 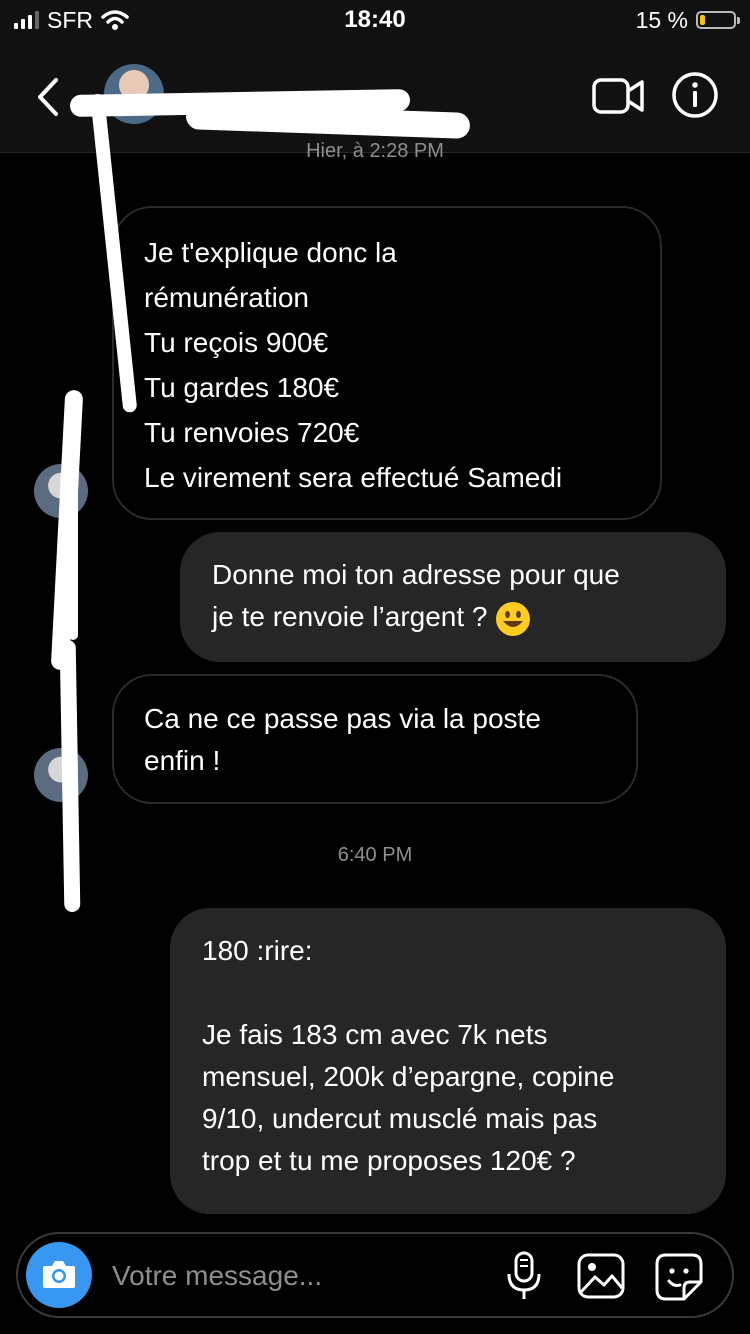 What do you see at coordinates (618, 96) in the screenshot?
I see `video-call-icon` at bounding box center [618, 96].